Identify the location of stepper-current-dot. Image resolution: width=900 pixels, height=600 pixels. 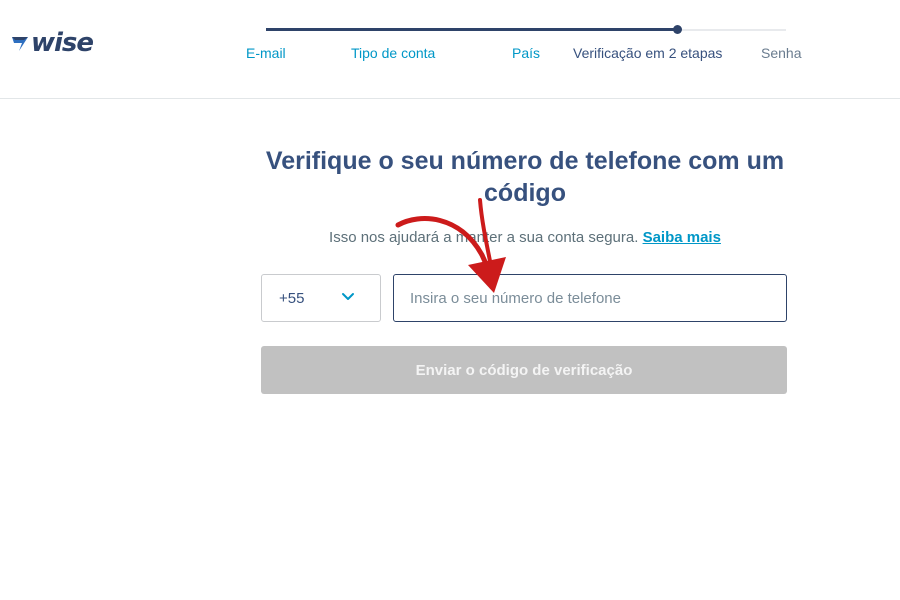
(677, 29).